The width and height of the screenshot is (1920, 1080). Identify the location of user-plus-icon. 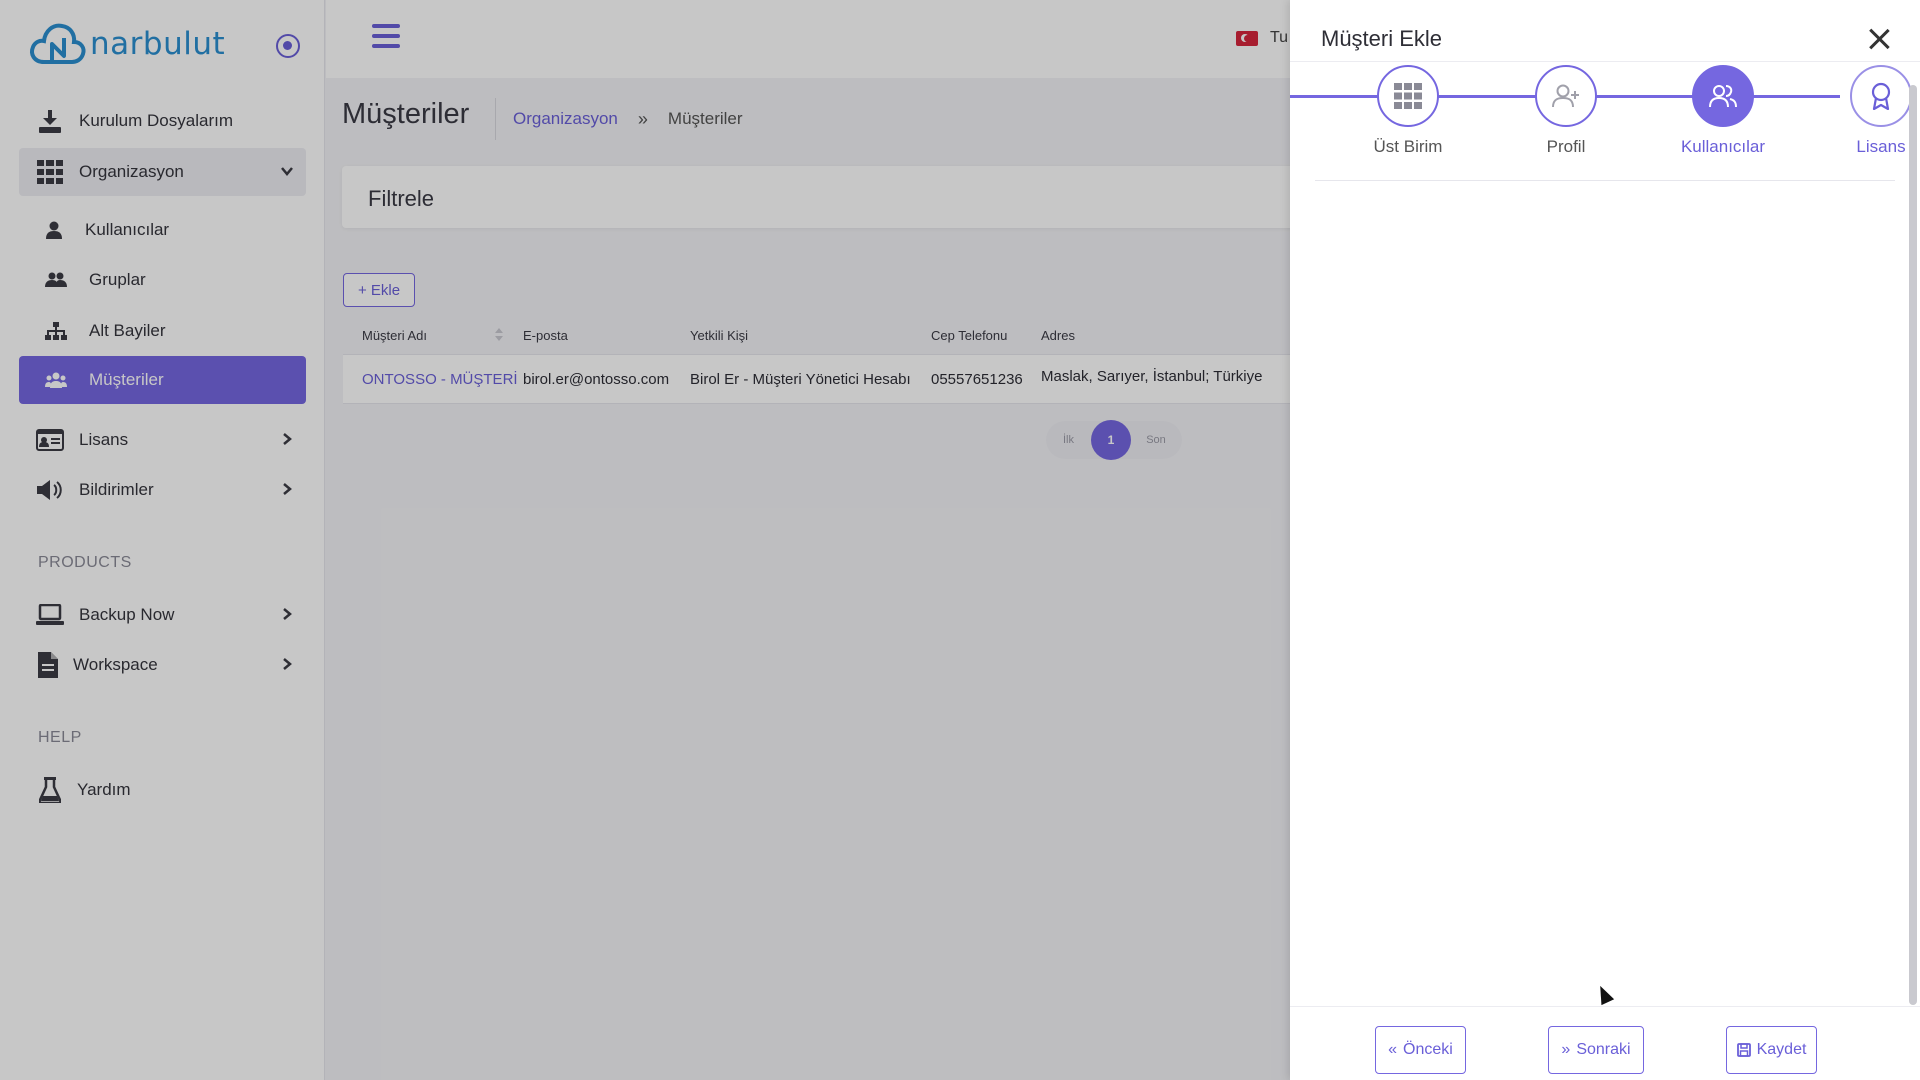
(1566, 96).